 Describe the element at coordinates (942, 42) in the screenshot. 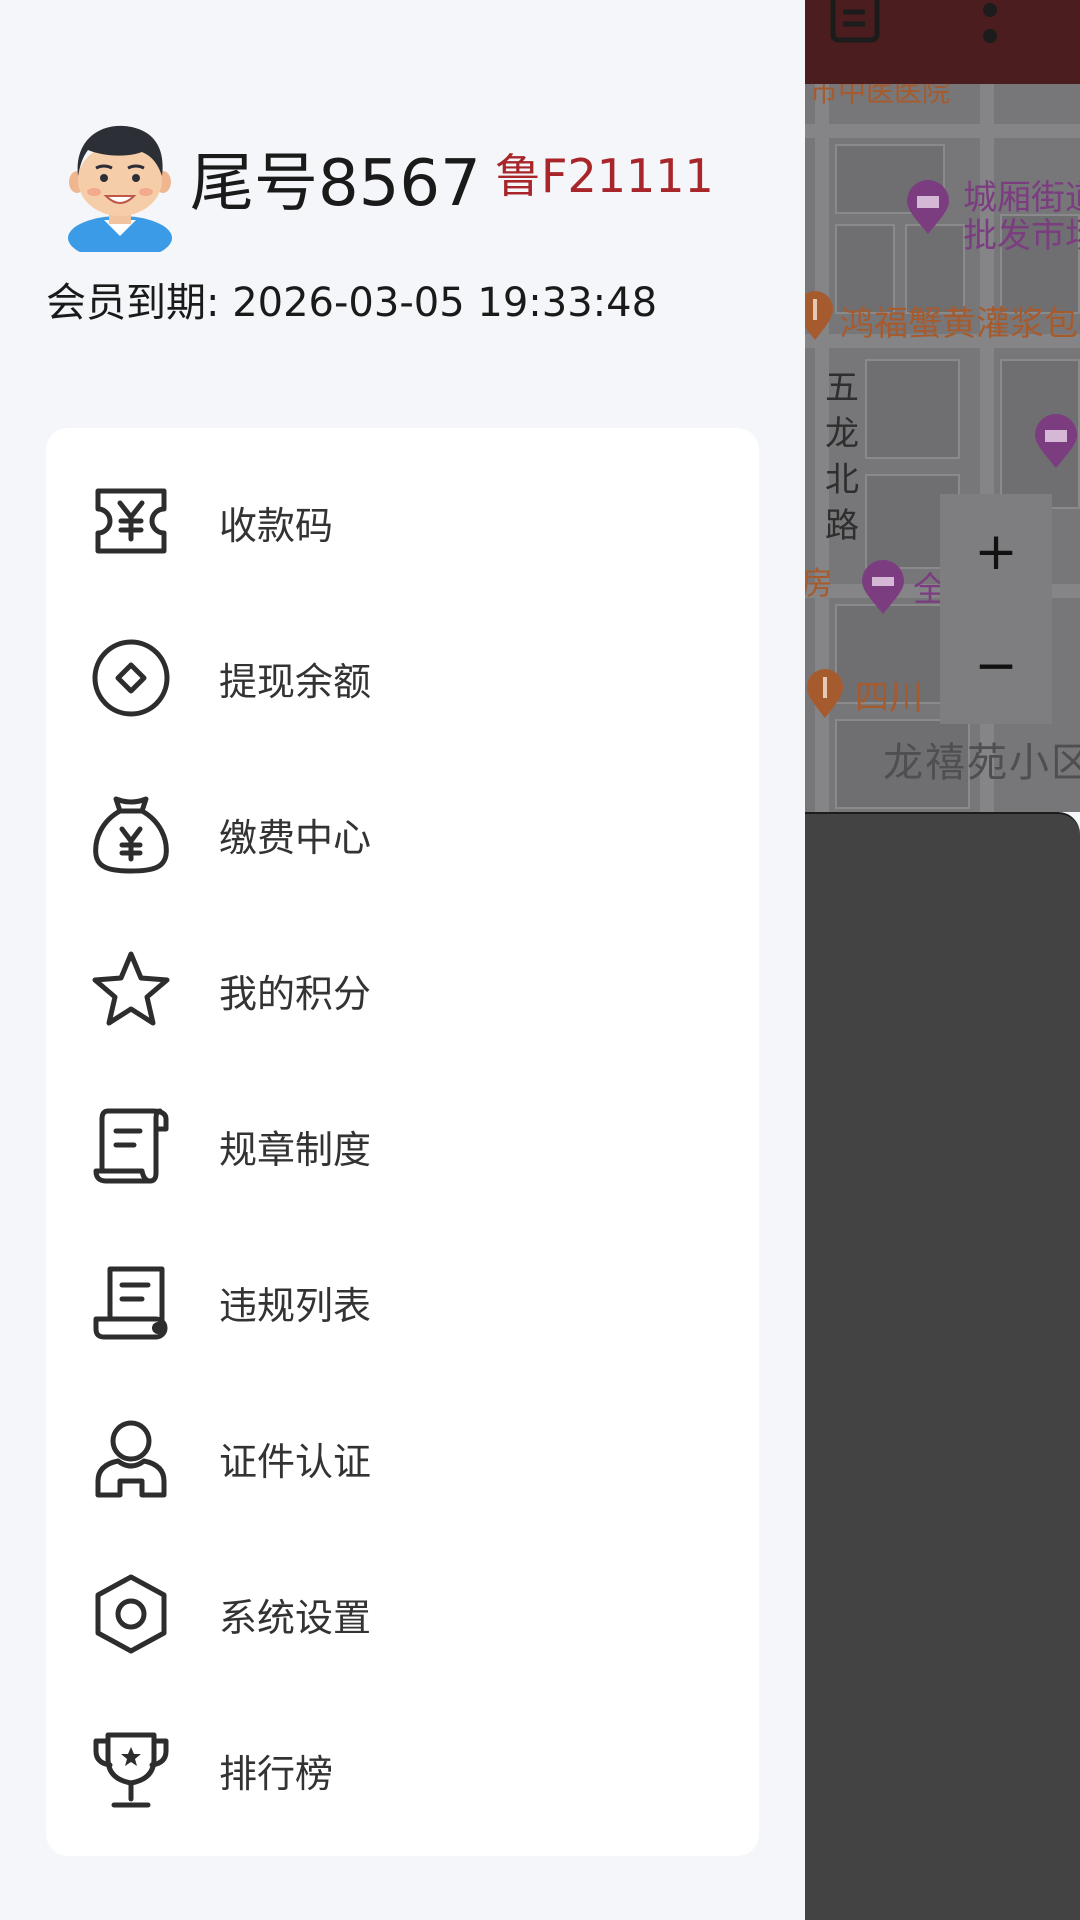

I see `background-toolbar` at that location.